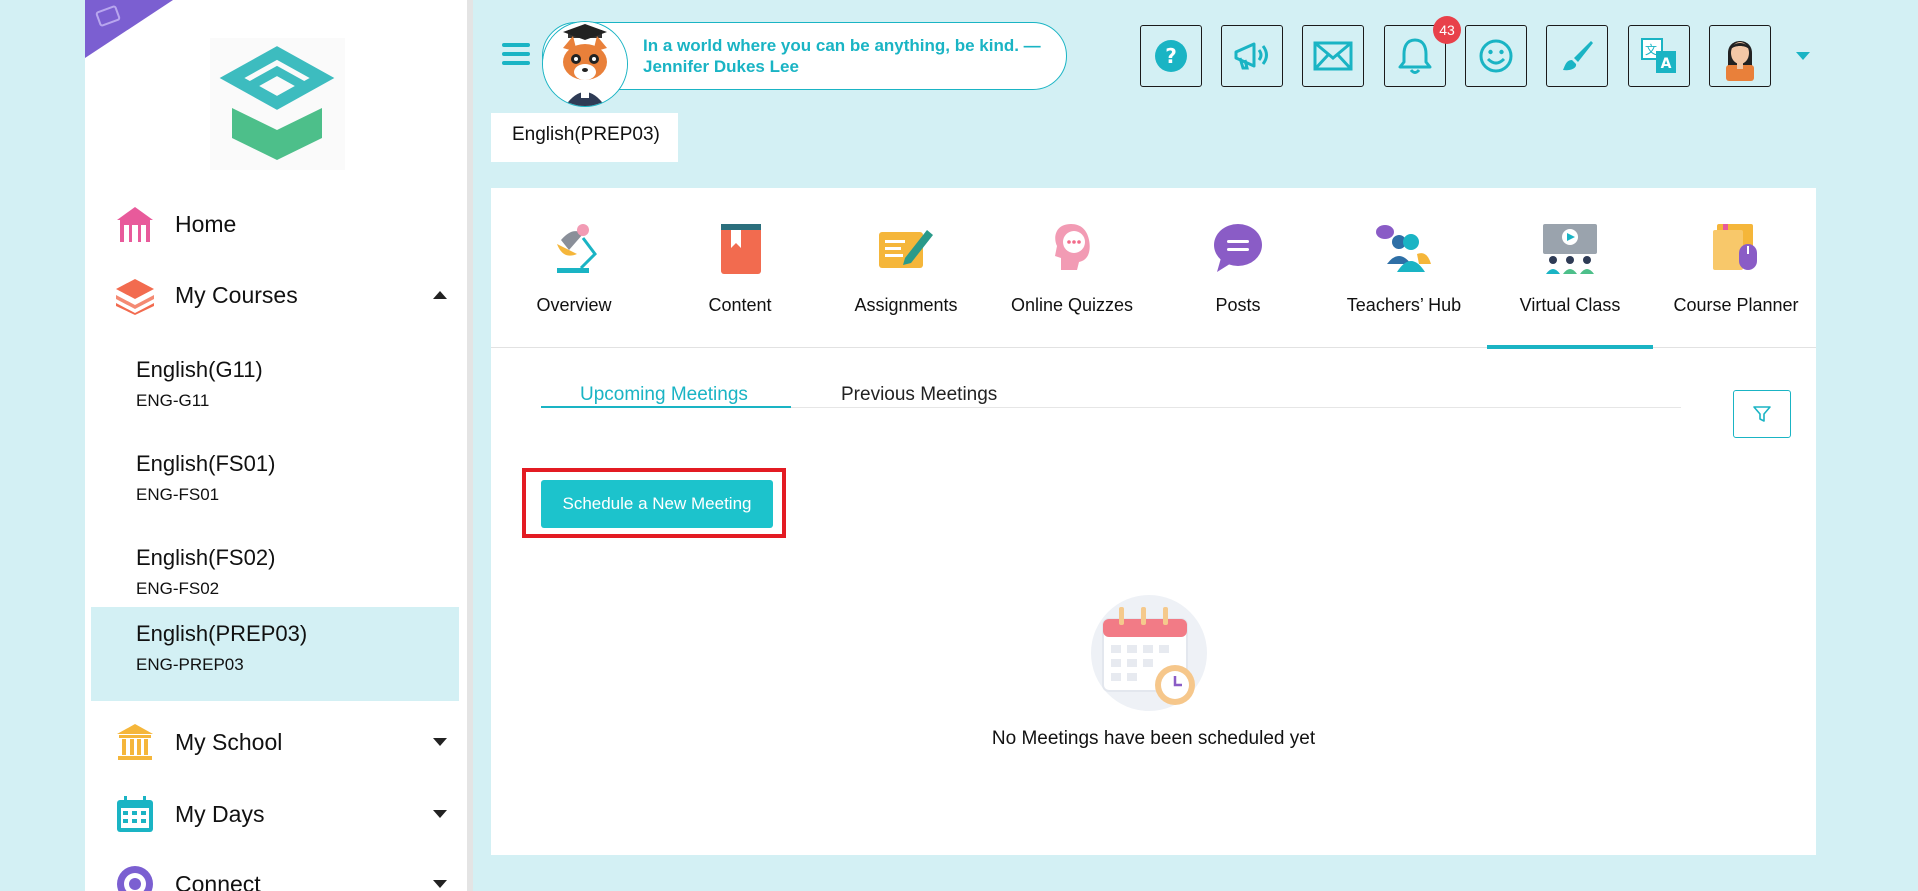 Image resolution: width=1918 pixels, height=891 pixels. What do you see at coordinates (664, 395) in the screenshot?
I see `subtab-upcoming-meetings: Upcoming Meetings` at bounding box center [664, 395].